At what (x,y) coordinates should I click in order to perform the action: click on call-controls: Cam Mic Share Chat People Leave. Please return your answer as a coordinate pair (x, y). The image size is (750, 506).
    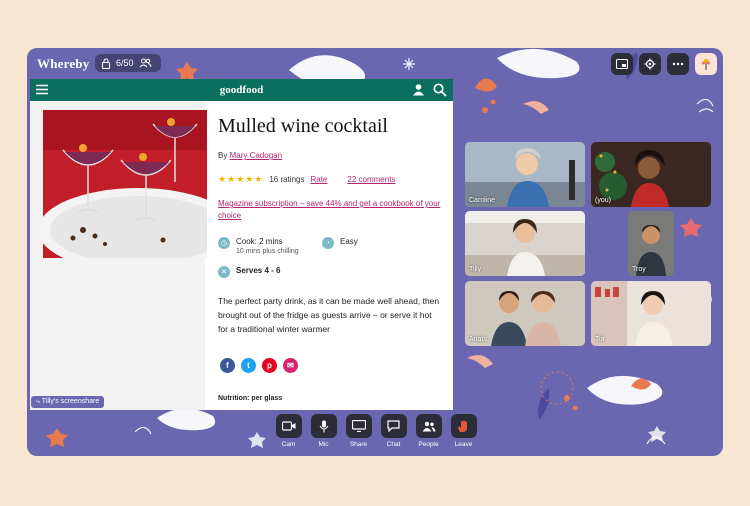
    Looking at the image, I should click on (376, 431).